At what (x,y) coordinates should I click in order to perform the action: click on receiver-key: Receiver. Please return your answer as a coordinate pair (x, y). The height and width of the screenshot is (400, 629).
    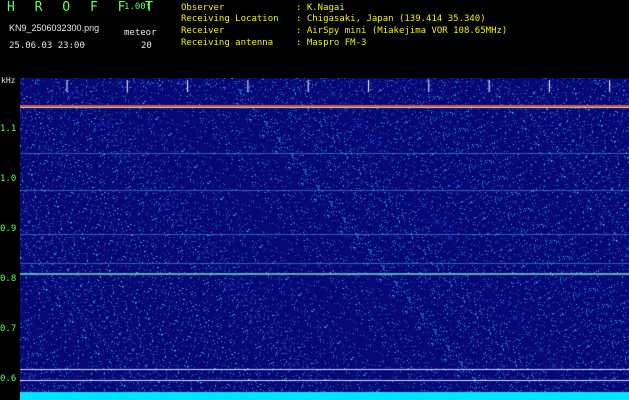
    Looking at the image, I should click on (203, 31).